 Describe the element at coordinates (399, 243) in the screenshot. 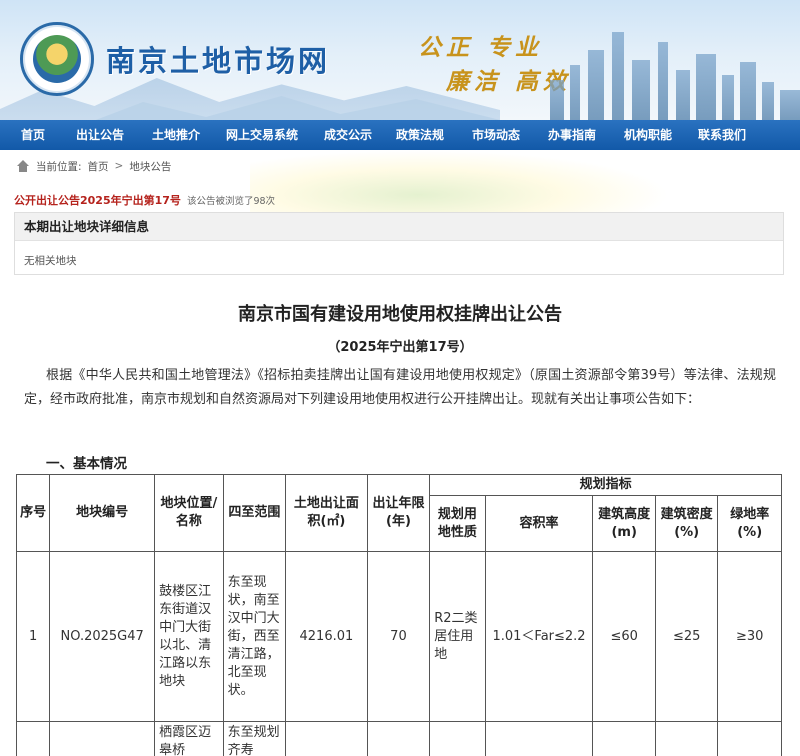

I see `plot-detail-panel: 本期出让地块详细信息 无相关地块` at that location.